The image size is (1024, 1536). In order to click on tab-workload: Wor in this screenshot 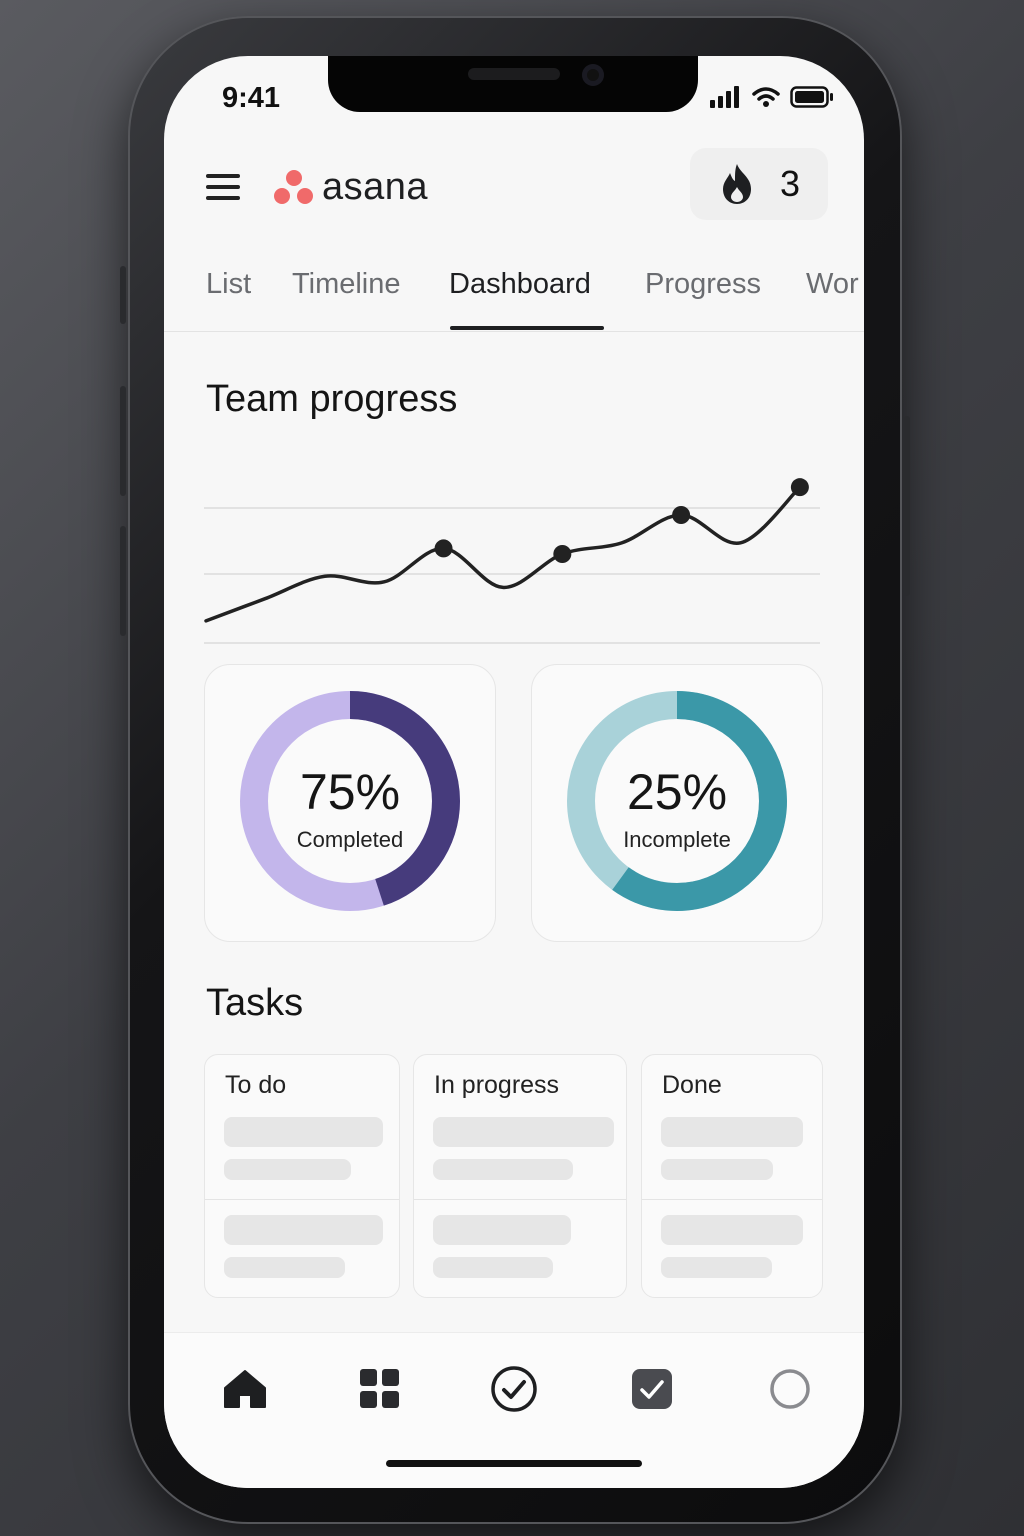, I will do `click(832, 284)`.